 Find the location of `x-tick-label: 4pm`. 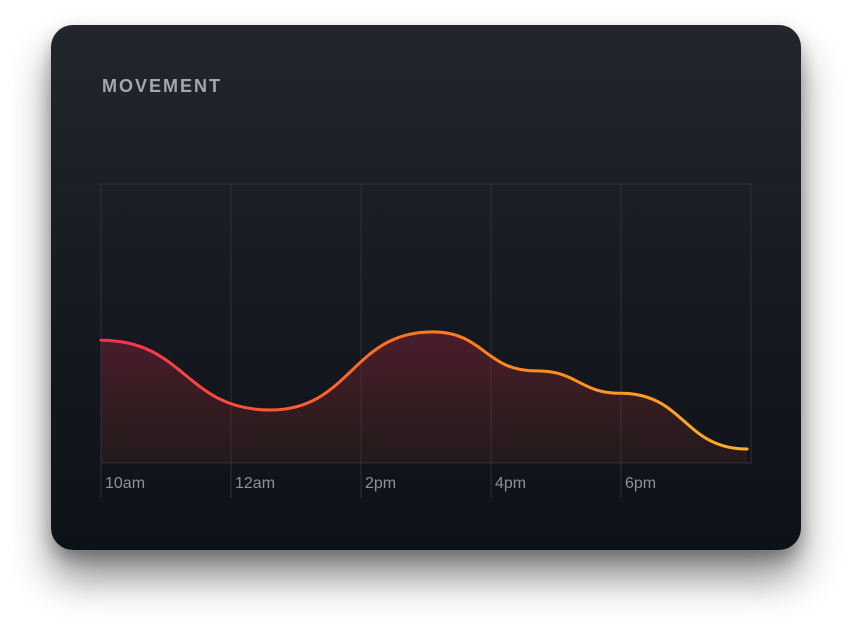

x-tick-label: 4pm is located at coordinates (510, 483).